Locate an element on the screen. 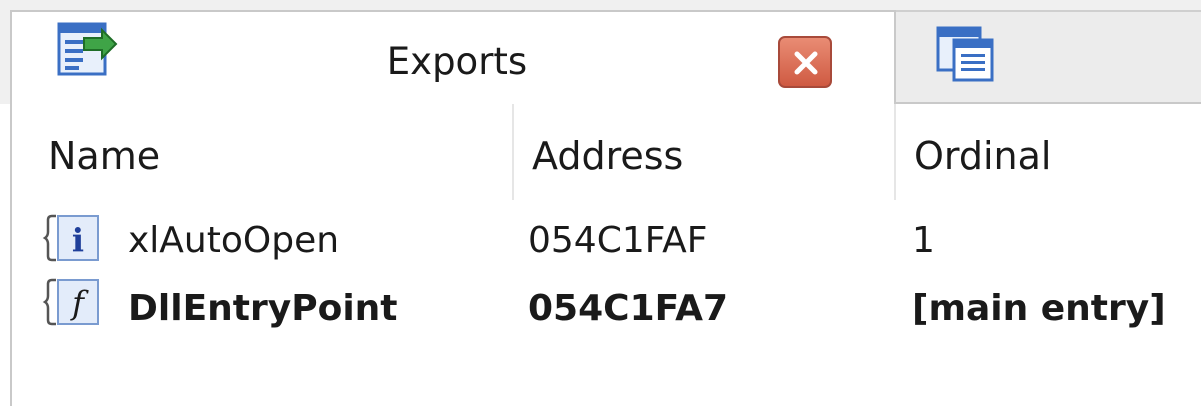 The image size is (1201, 406). info-icon: i is located at coordinates (73, 238).